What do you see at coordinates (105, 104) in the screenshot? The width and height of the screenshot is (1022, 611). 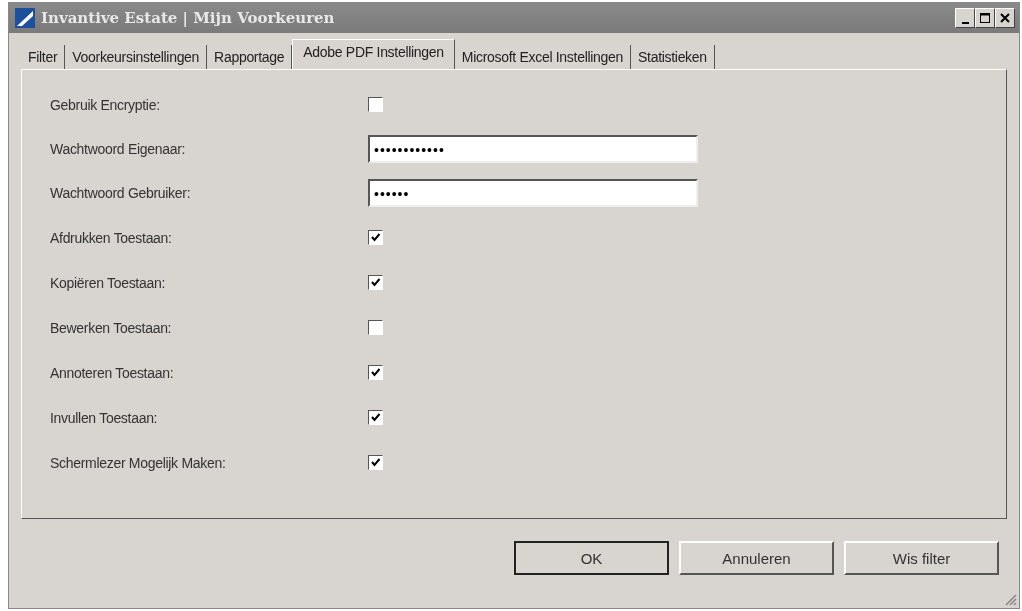 I see `field-label: Gebruik Encryptie:` at bounding box center [105, 104].